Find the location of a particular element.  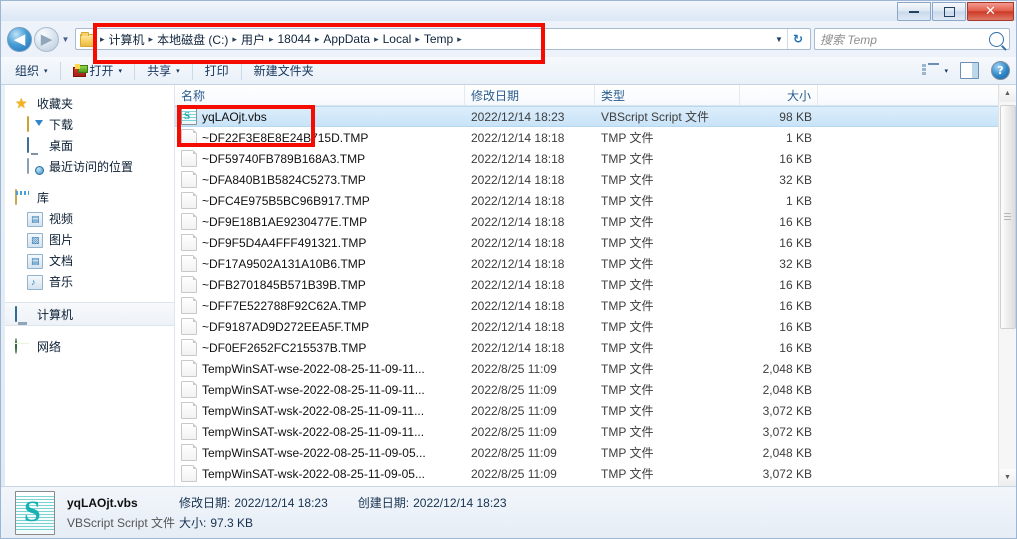

forward-button: ▶ is located at coordinates (46, 39).